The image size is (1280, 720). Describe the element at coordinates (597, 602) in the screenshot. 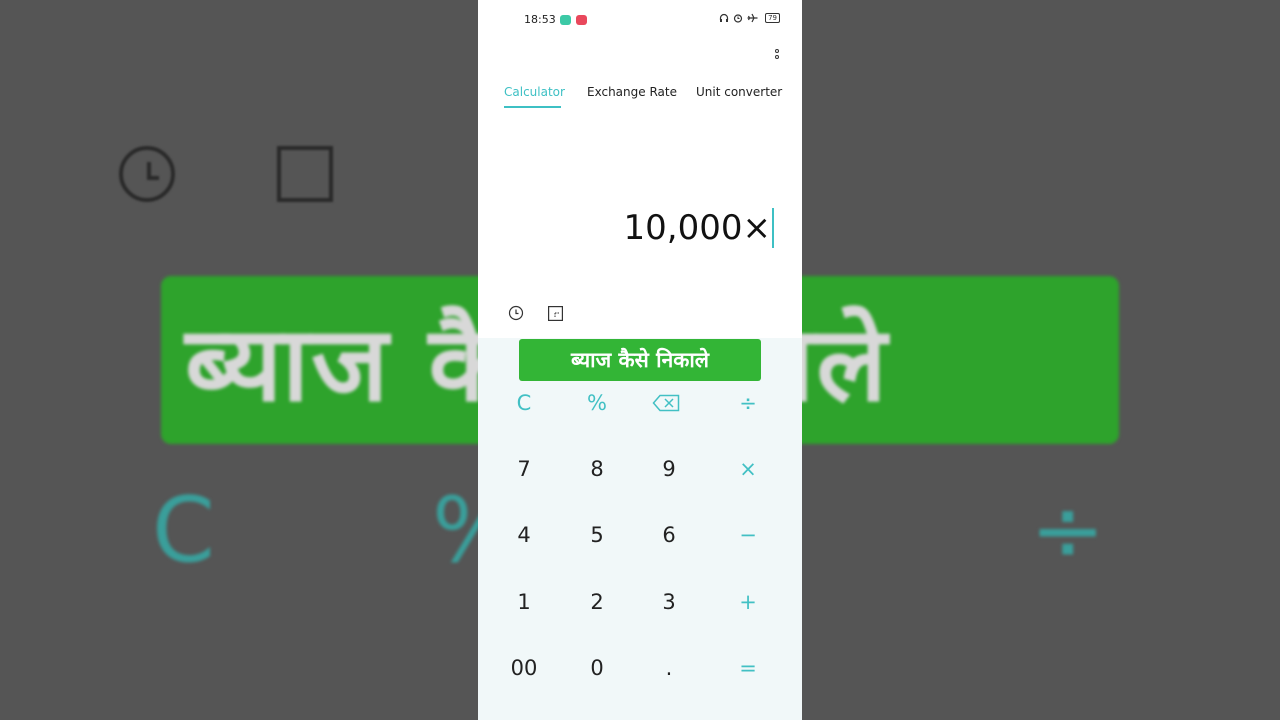

I see `key-2: 2` at that location.